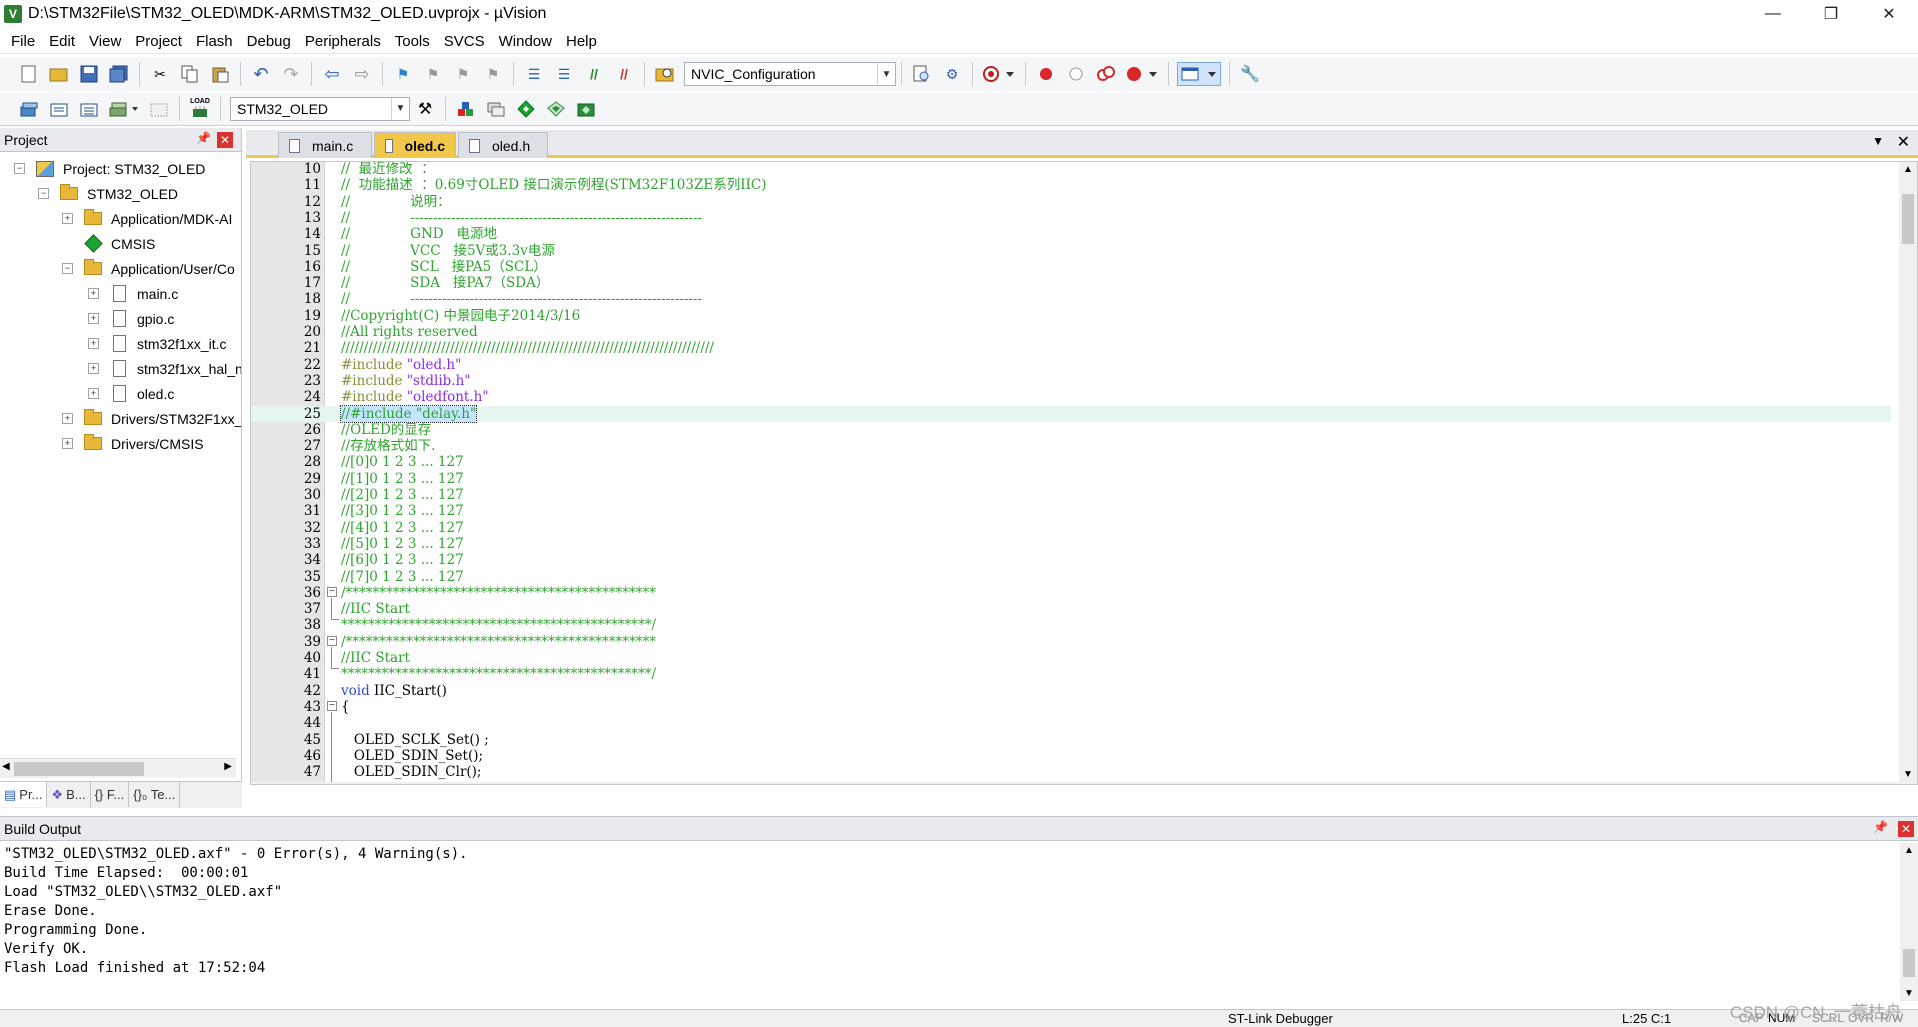 The height and width of the screenshot is (1027, 1918). What do you see at coordinates (1076, 74) in the screenshot?
I see `enable-breakpoint-icon` at bounding box center [1076, 74].